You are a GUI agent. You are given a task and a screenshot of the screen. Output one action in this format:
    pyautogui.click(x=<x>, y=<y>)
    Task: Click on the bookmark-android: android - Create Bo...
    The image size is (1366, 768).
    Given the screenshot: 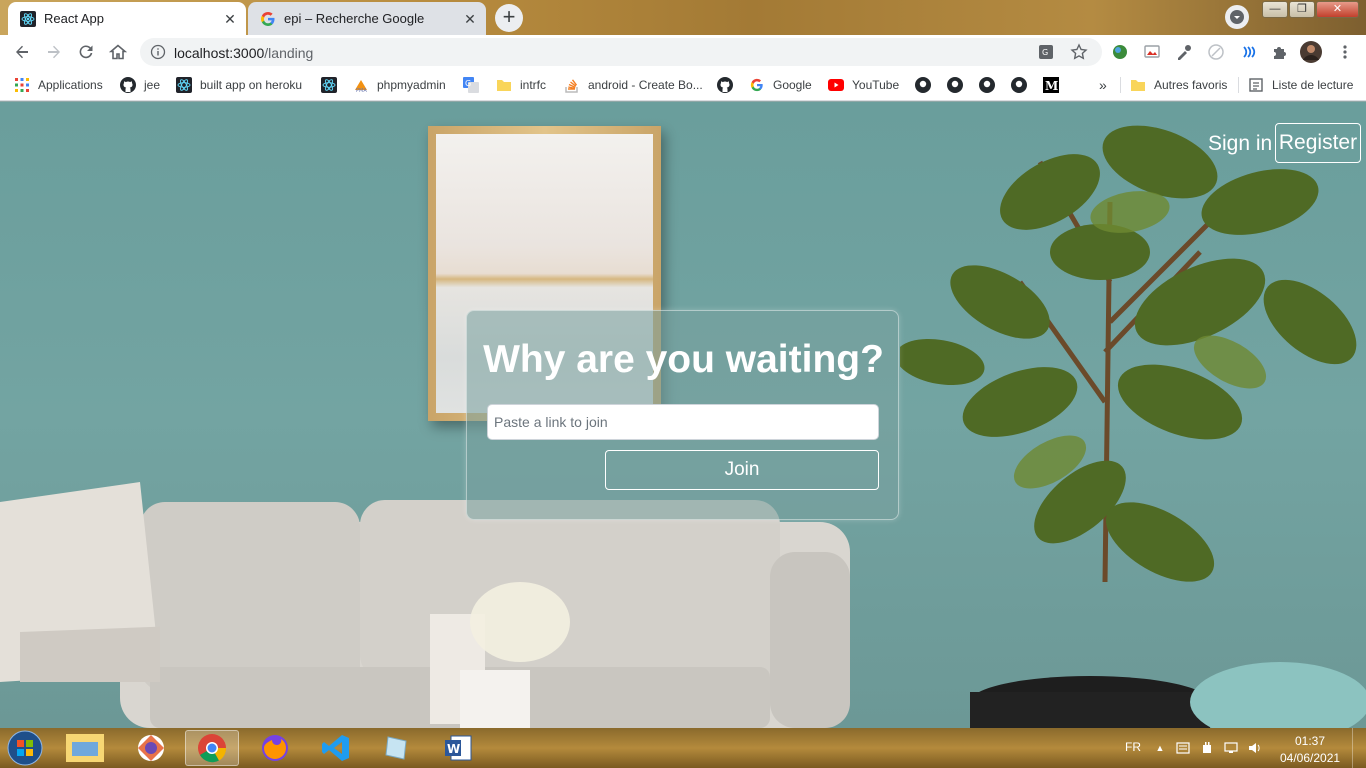 What is the action you would take?
    pyautogui.click(x=633, y=85)
    